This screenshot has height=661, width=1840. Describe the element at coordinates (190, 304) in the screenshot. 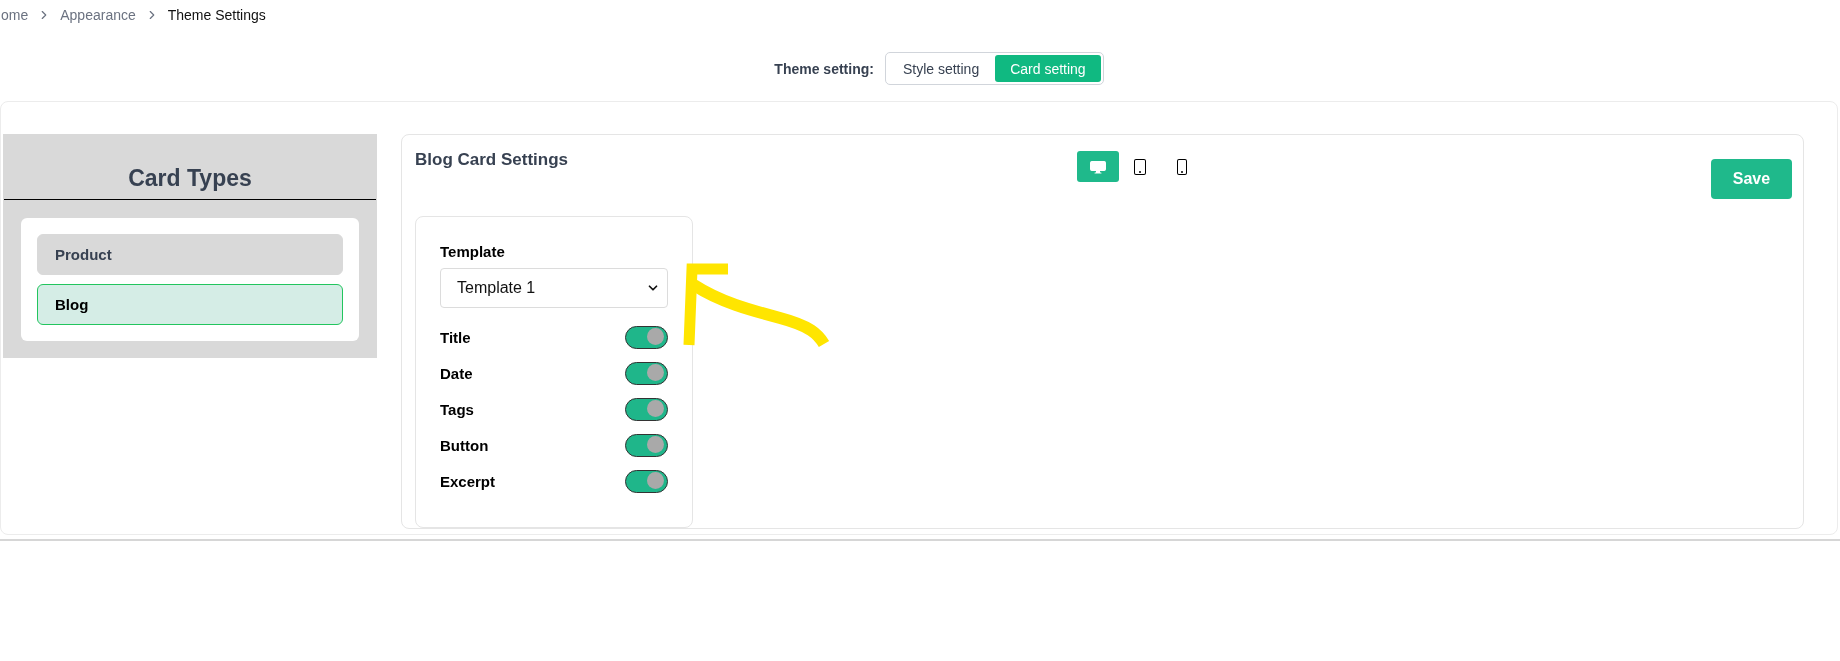

I see `card-type-item: Blog` at that location.